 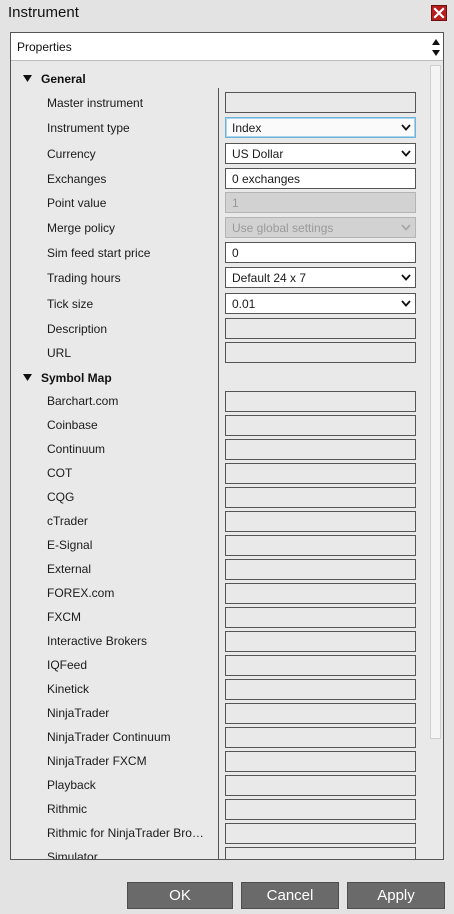 What do you see at coordinates (320, 449) in the screenshot?
I see `field-continuum` at bounding box center [320, 449].